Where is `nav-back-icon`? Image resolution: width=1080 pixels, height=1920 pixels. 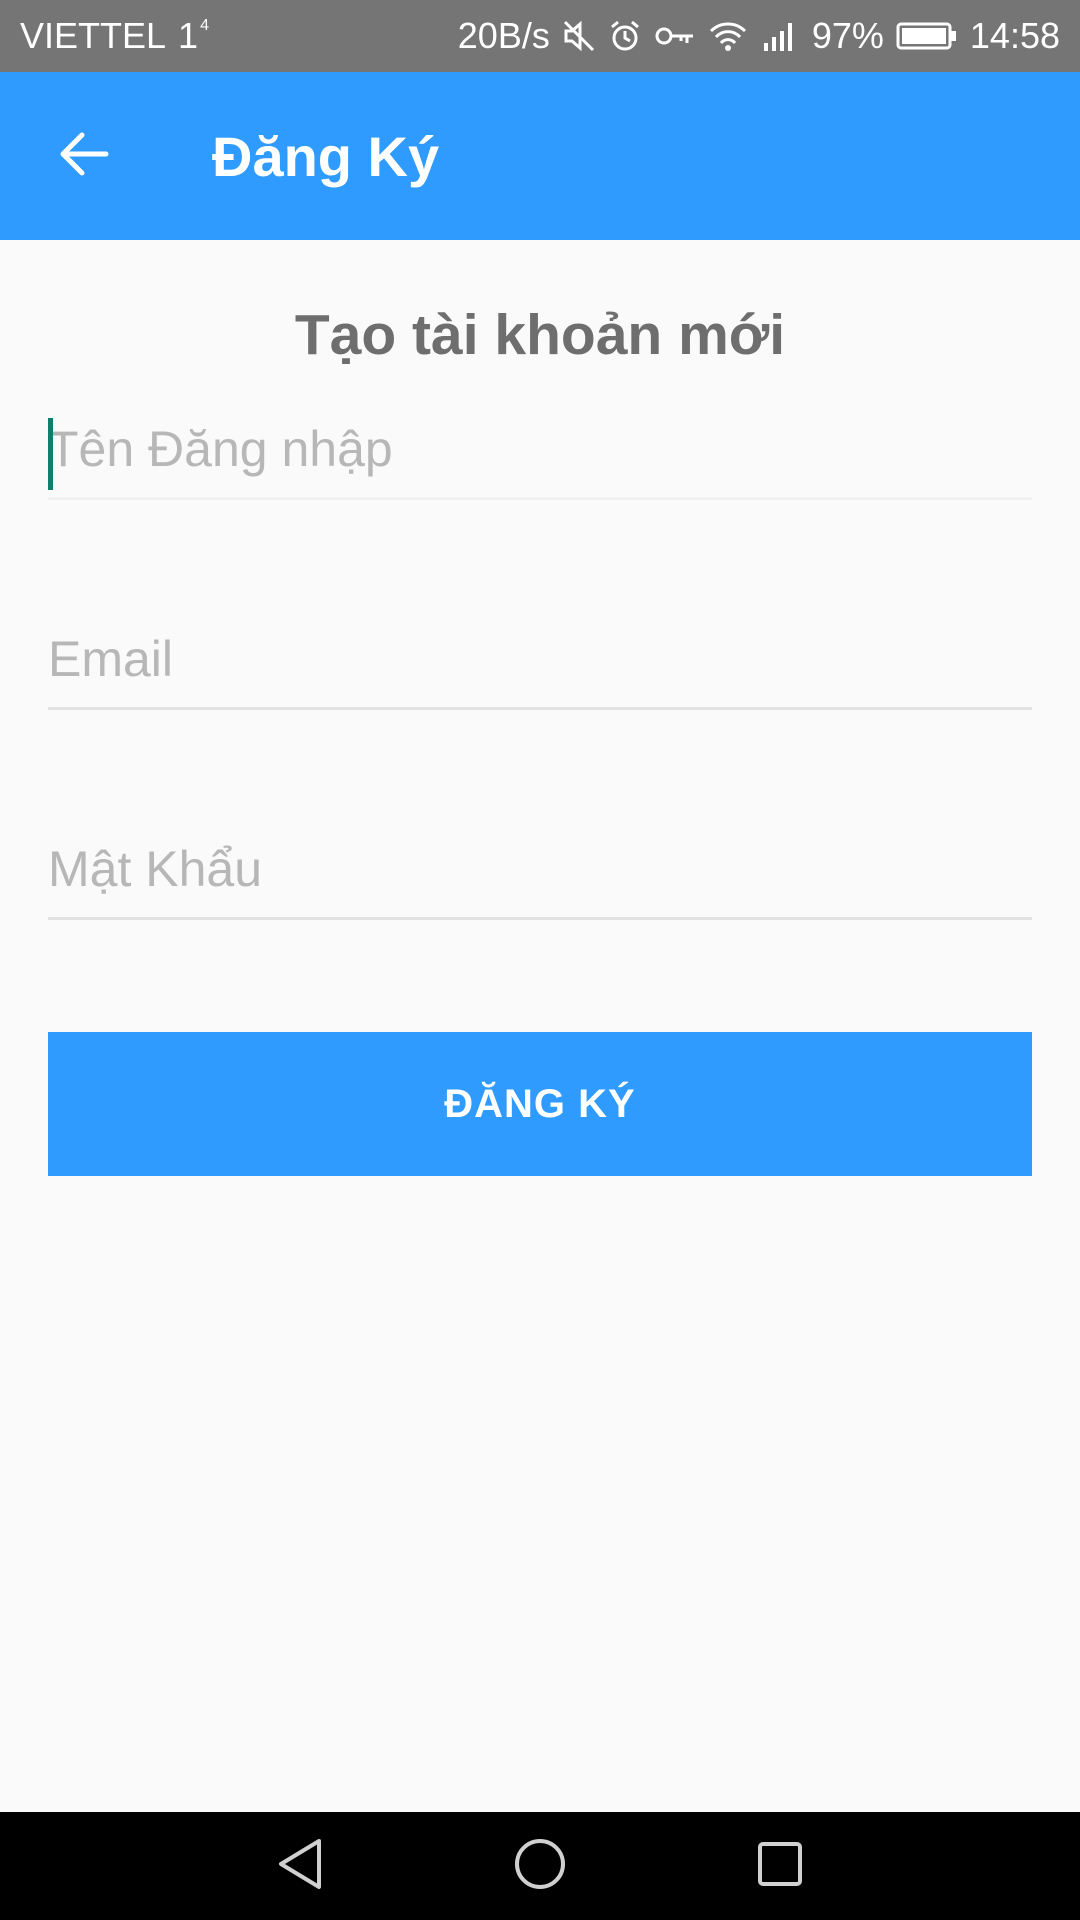 nav-back-icon is located at coordinates (300, 1866).